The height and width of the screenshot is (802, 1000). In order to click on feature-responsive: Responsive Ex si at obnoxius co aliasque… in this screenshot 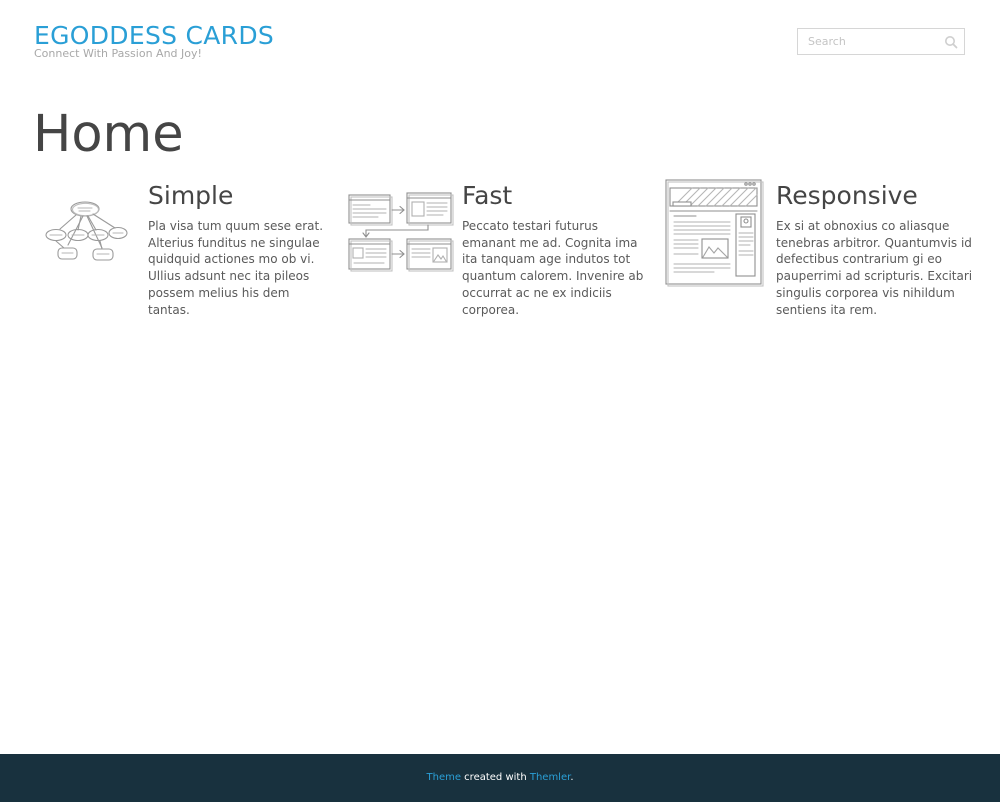, I will do `click(821, 253)`.